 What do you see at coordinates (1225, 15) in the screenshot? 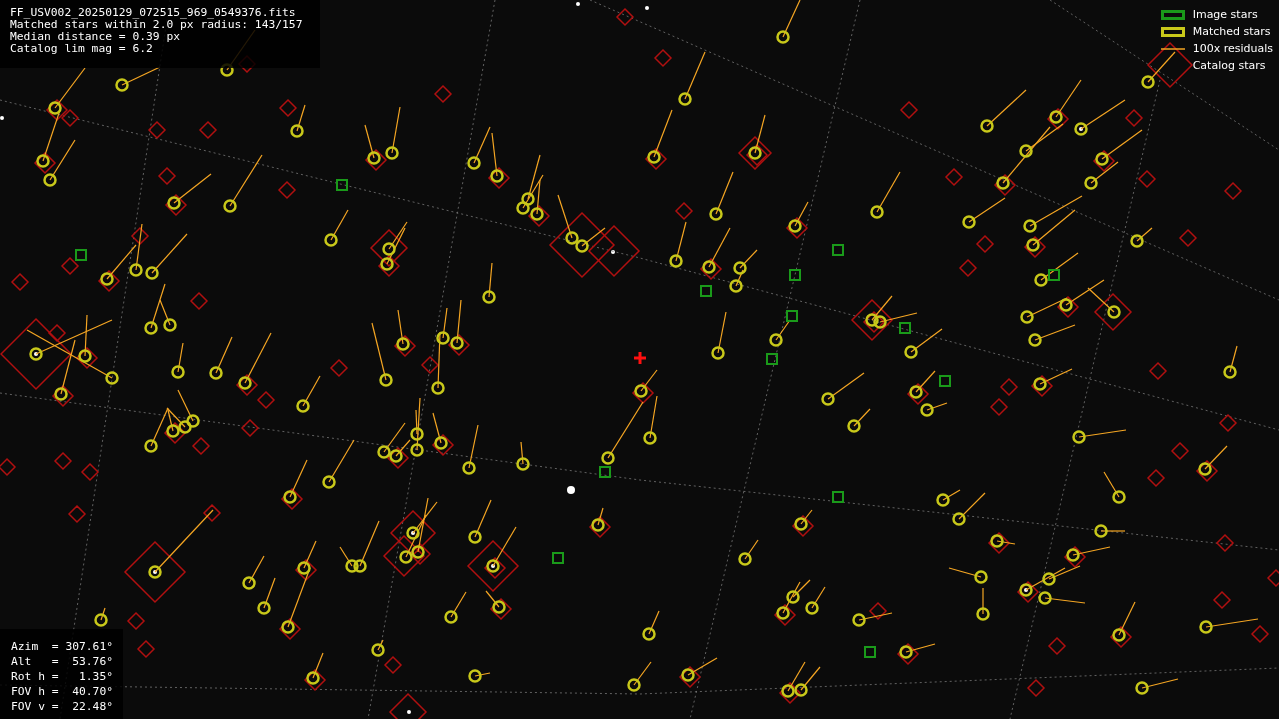
I see `legend-label: Image stars` at bounding box center [1225, 15].